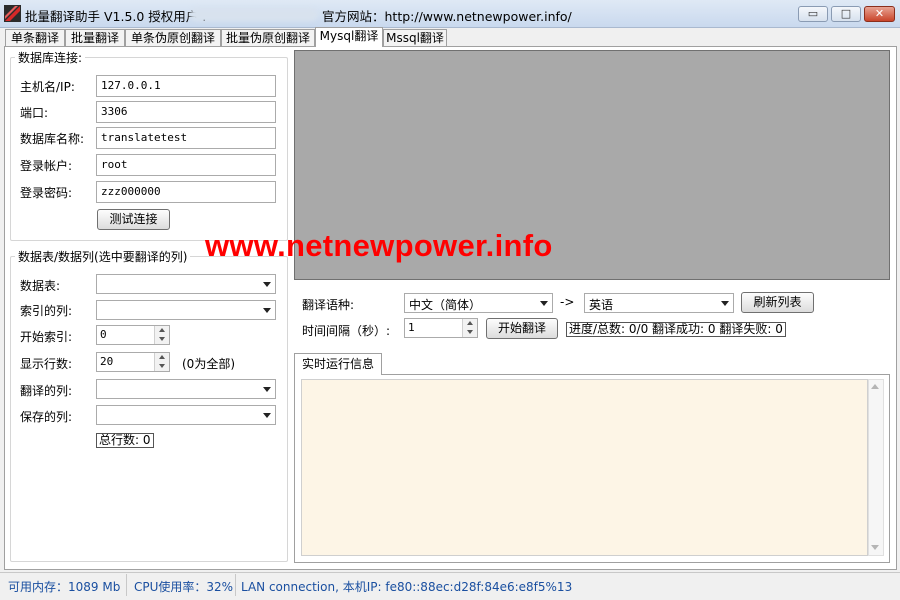 This screenshot has height=600, width=900. What do you see at coordinates (601, 305) in the screenshot?
I see `target-language-value: 英语` at bounding box center [601, 305].